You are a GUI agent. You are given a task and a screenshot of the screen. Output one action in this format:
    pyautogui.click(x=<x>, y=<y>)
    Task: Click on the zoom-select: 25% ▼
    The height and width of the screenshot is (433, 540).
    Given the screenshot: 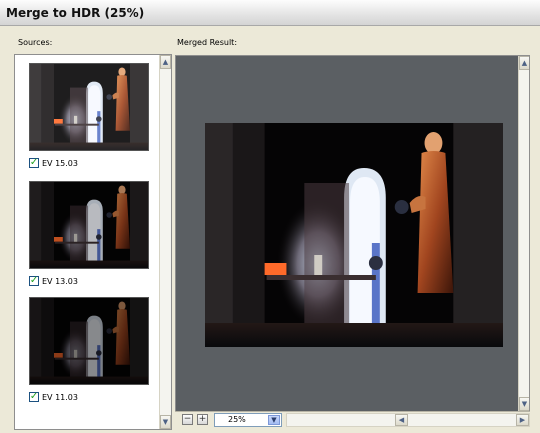 What is the action you would take?
    pyautogui.click(x=248, y=420)
    